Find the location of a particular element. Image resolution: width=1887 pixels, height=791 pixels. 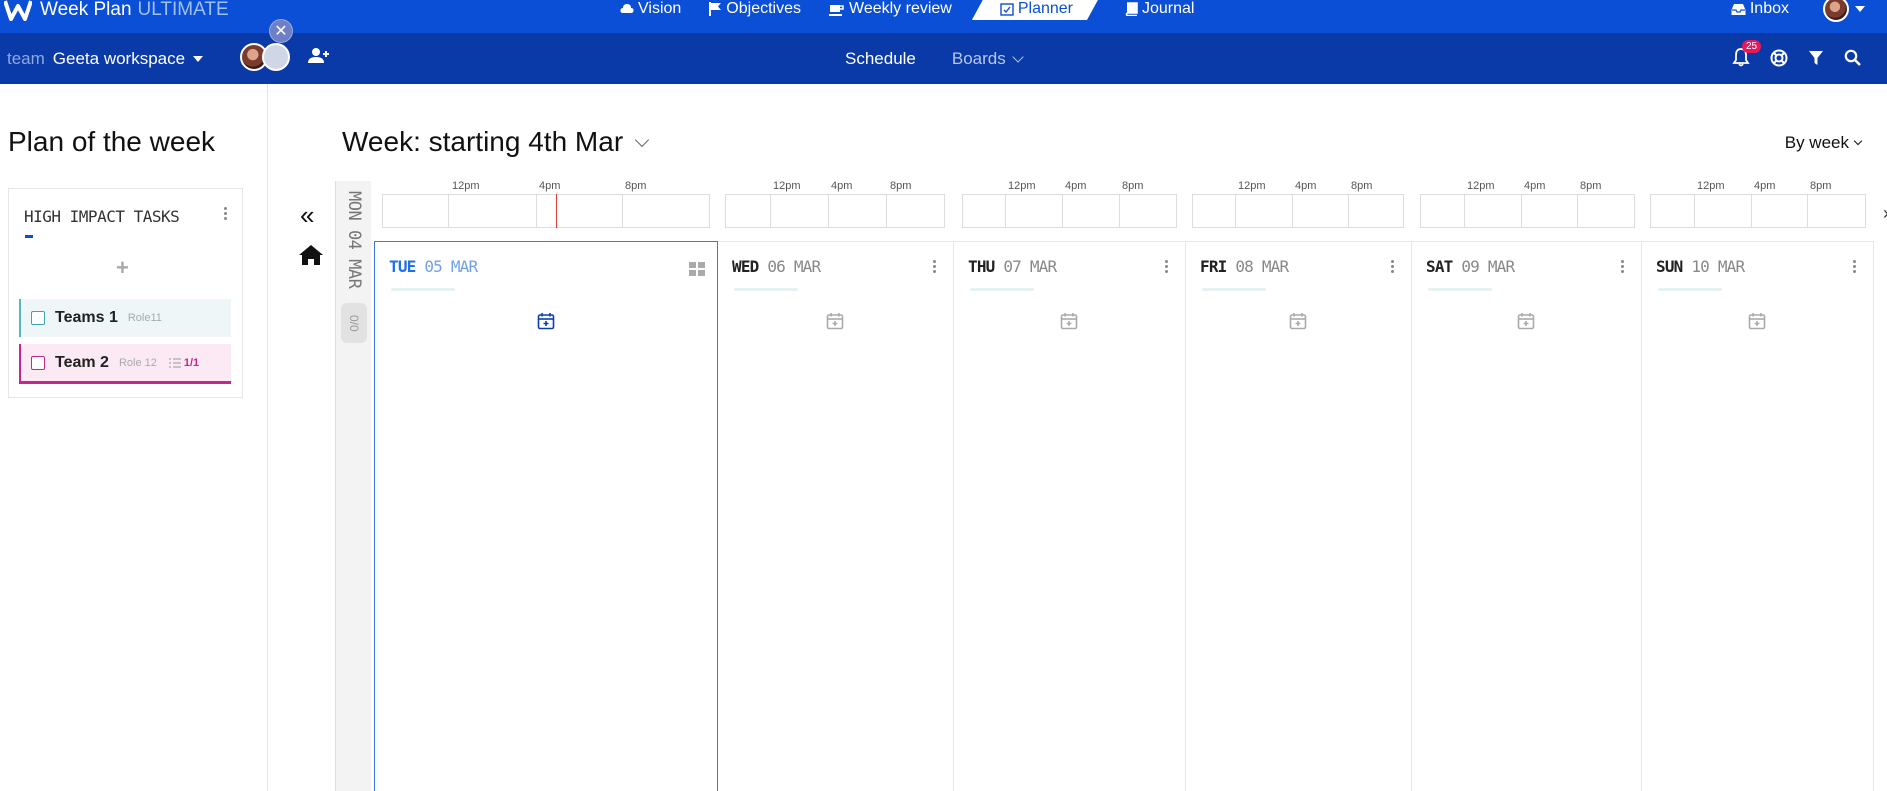

day-column-sun: SUN 10 MAR is located at coordinates (1758, 516).